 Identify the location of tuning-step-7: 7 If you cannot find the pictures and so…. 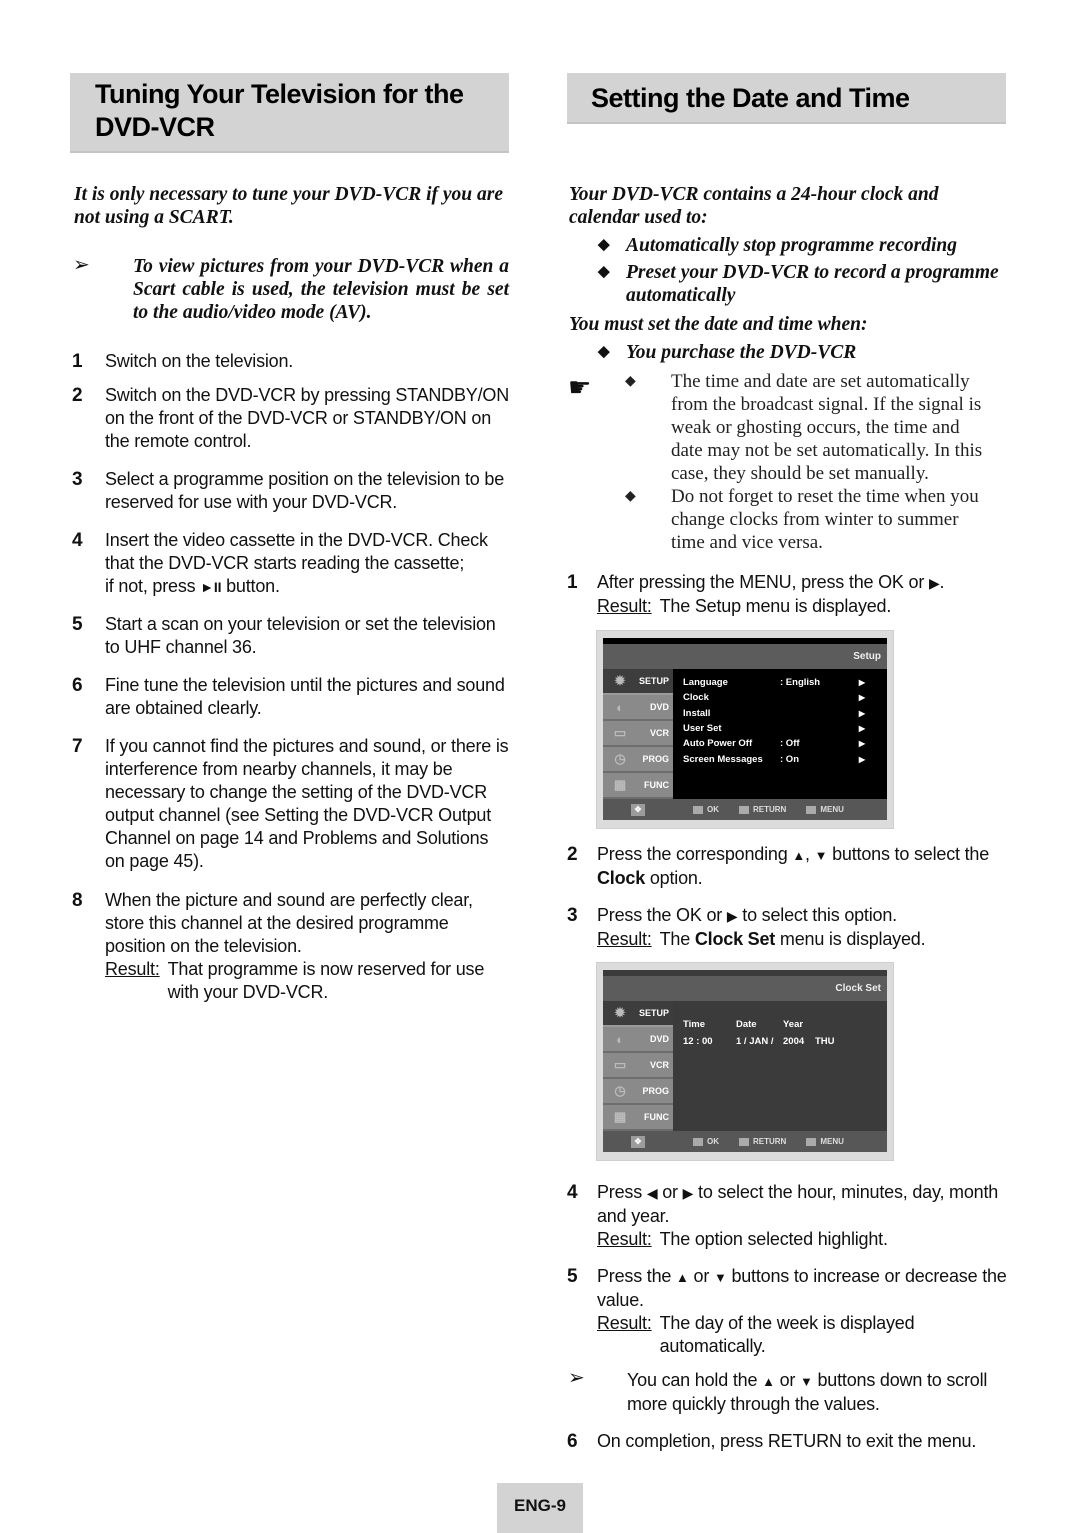
(292, 804).